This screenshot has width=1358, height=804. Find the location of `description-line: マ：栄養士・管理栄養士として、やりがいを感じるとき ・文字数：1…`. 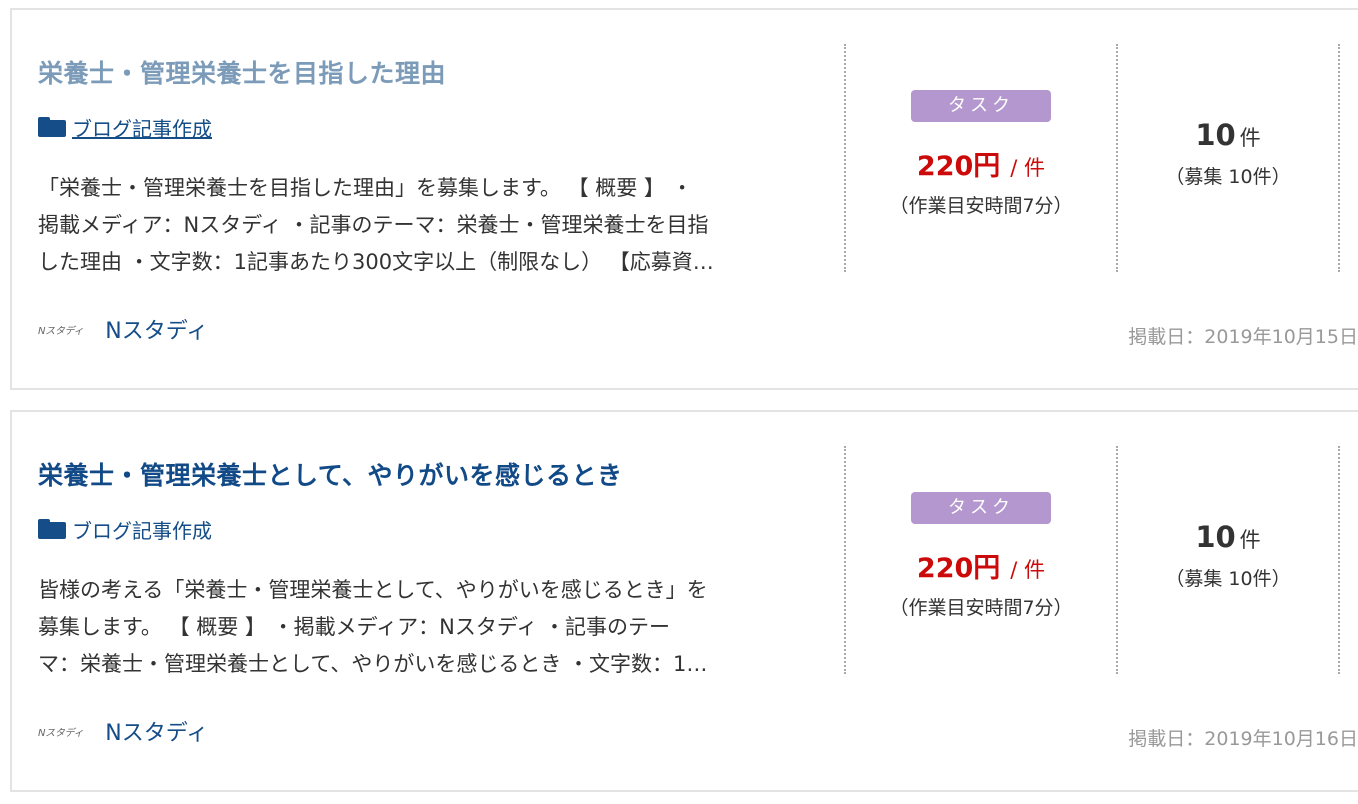

description-line: マ：栄養士・管理栄養士として、やりがいを感じるとき ・文字数：1… is located at coordinates (373, 664).